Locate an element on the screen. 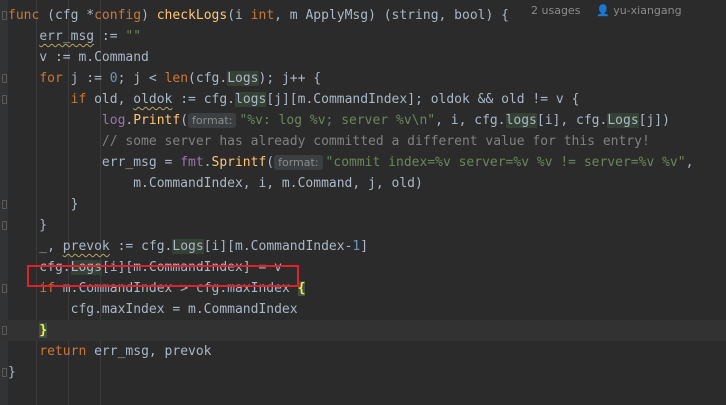 The image size is (726, 405). code-token: v := m.Command is located at coordinates (78, 57).